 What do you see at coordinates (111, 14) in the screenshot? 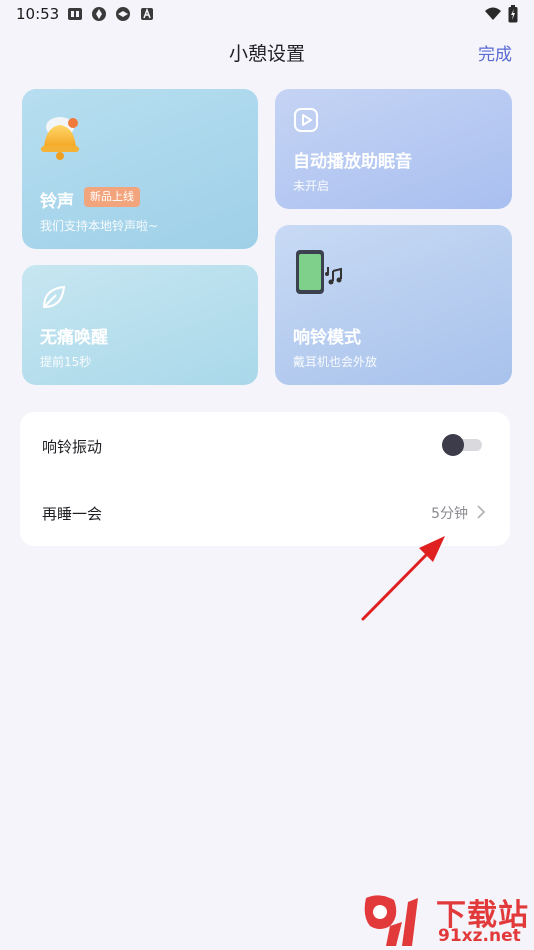
I see `status-icons-left` at bounding box center [111, 14].